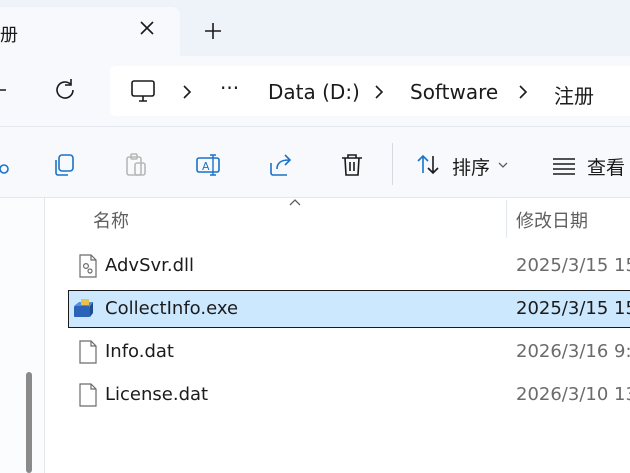 The width and height of the screenshot is (630, 473). Describe the element at coordinates (9, 35) in the screenshot. I see `tab-title: 册` at that location.